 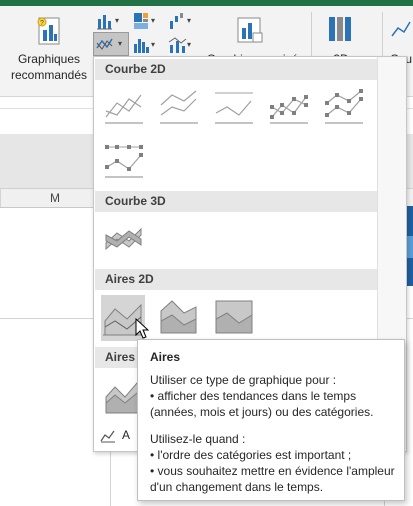 I want to click on line-chart-icon, so click(x=104, y=44).